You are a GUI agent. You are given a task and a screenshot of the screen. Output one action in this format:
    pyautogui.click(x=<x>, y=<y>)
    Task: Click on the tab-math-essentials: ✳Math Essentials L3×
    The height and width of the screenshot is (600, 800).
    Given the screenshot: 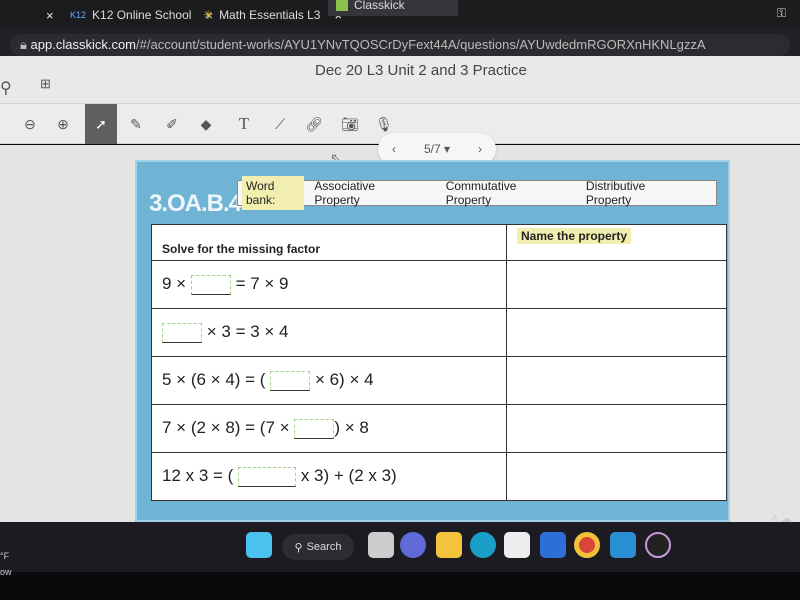 What is the action you would take?
    pyautogui.click(x=272, y=15)
    